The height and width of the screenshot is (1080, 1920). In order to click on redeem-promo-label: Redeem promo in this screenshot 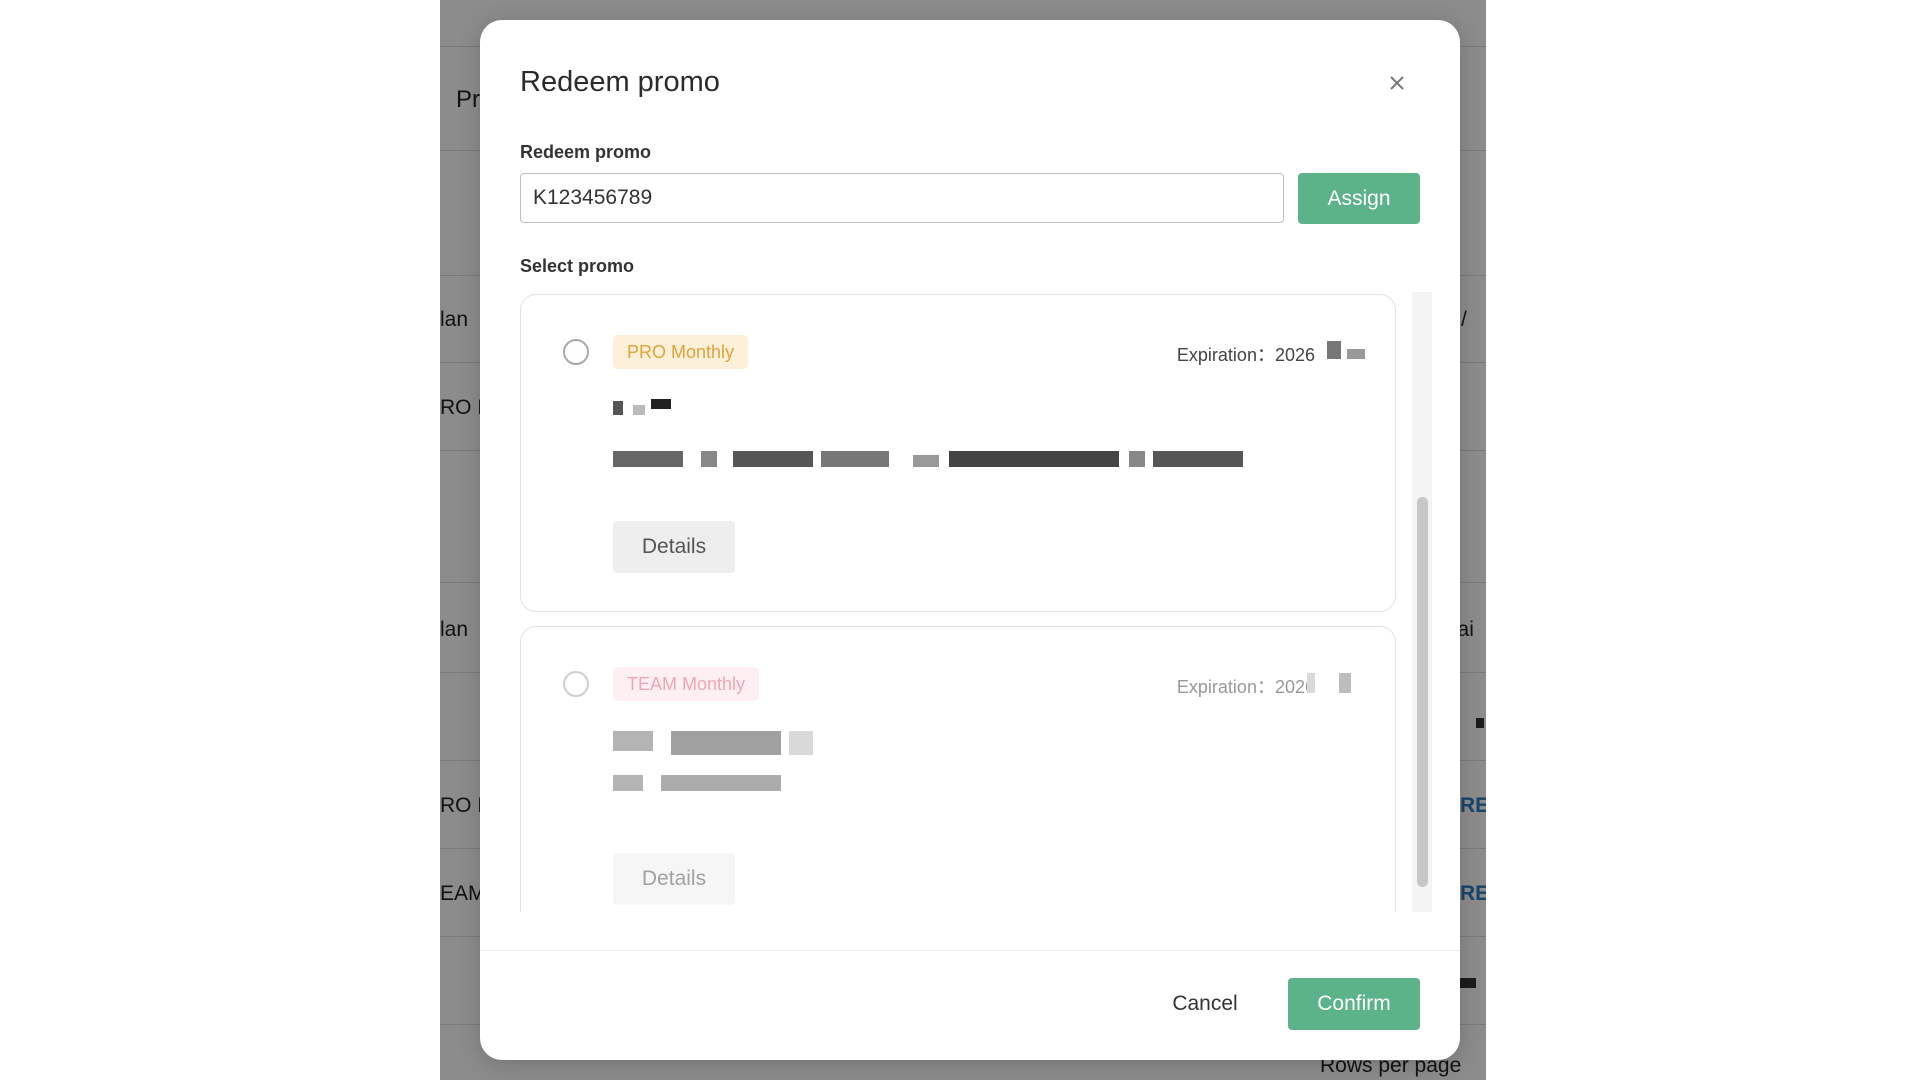, I will do `click(586, 152)`.